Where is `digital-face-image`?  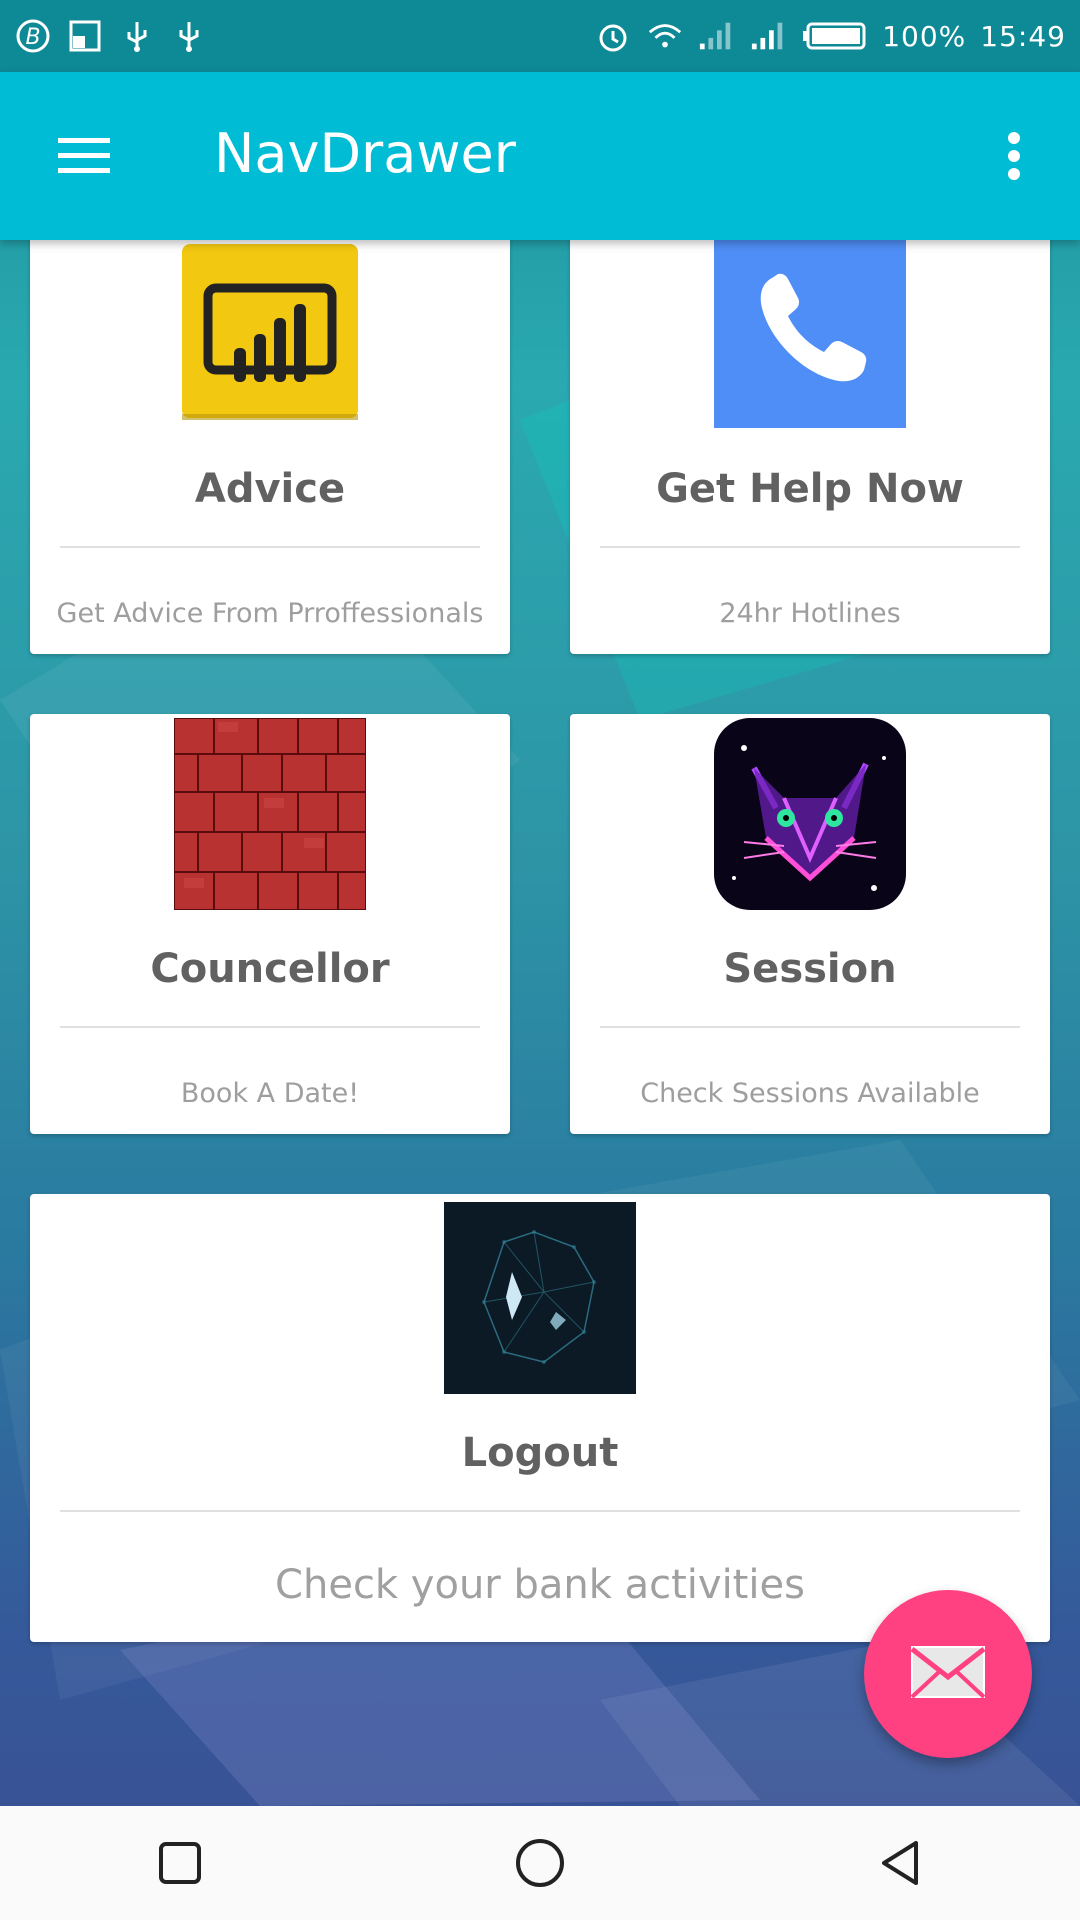 digital-face-image is located at coordinates (540, 1298).